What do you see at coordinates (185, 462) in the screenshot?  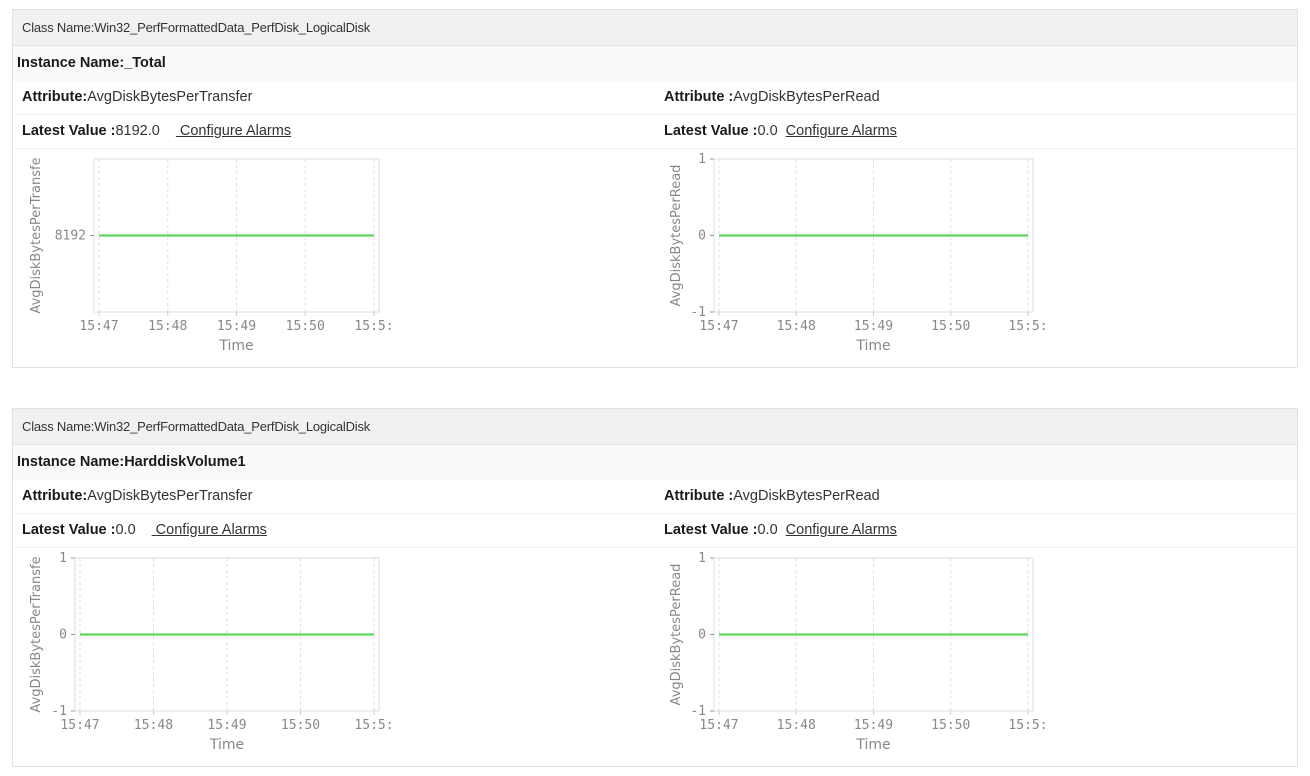 I see `instance-name-value: HarddiskVolume1` at bounding box center [185, 462].